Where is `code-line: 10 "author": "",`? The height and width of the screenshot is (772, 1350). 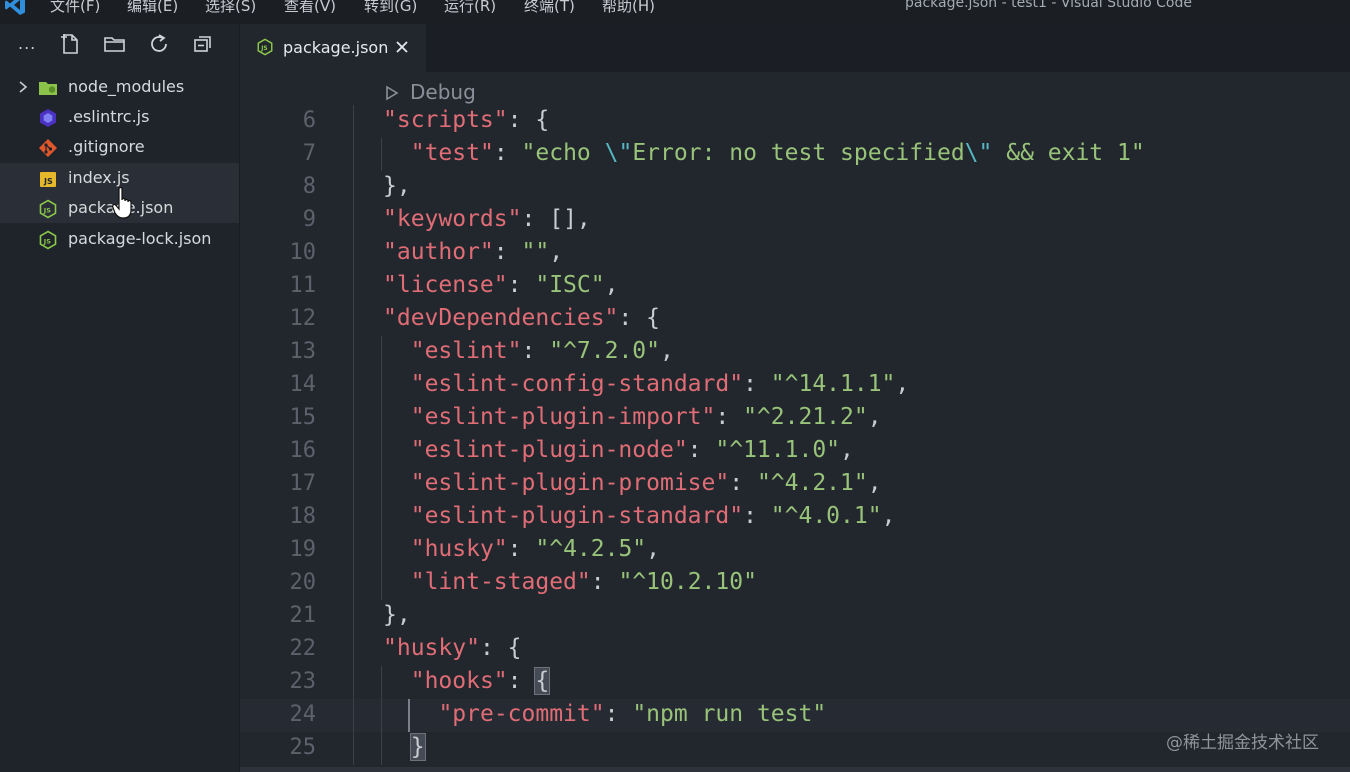 code-line: 10 "author": "", is located at coordinates (795, 253).